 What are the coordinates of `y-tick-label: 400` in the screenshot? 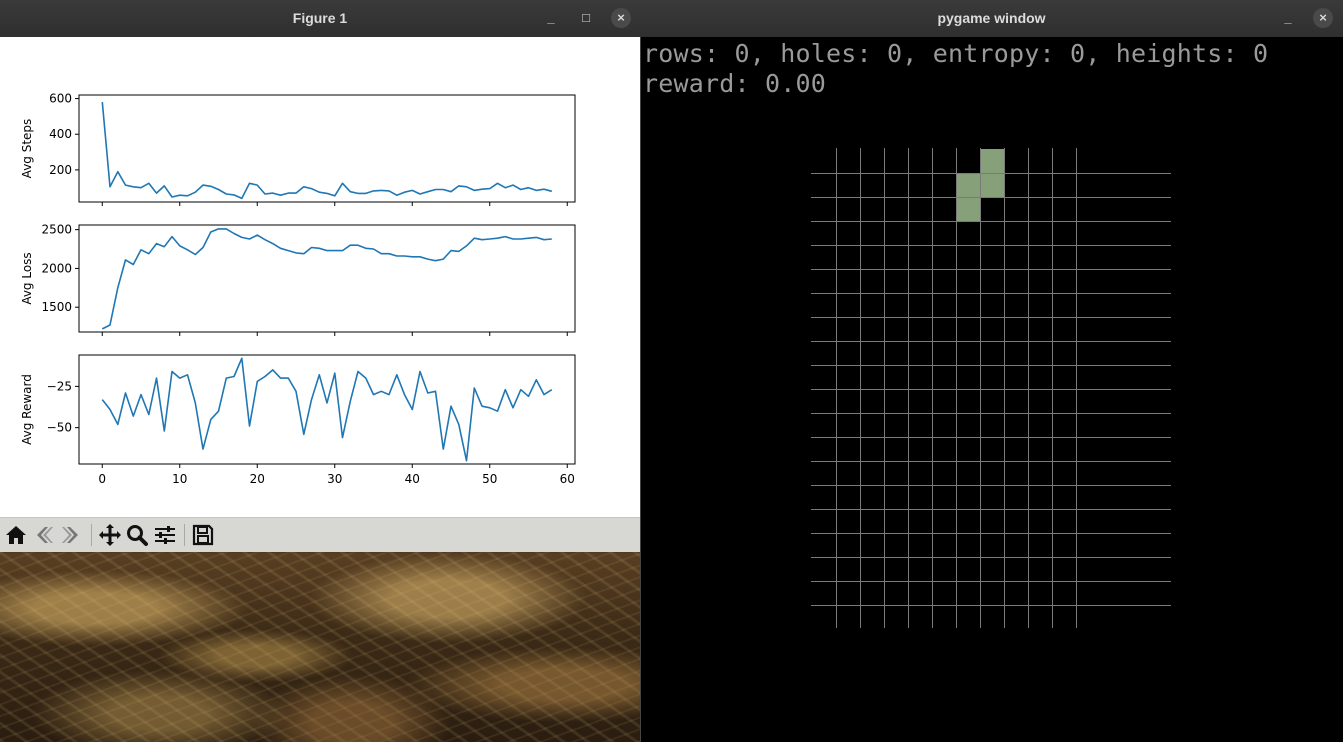 It's located at (60, 134).